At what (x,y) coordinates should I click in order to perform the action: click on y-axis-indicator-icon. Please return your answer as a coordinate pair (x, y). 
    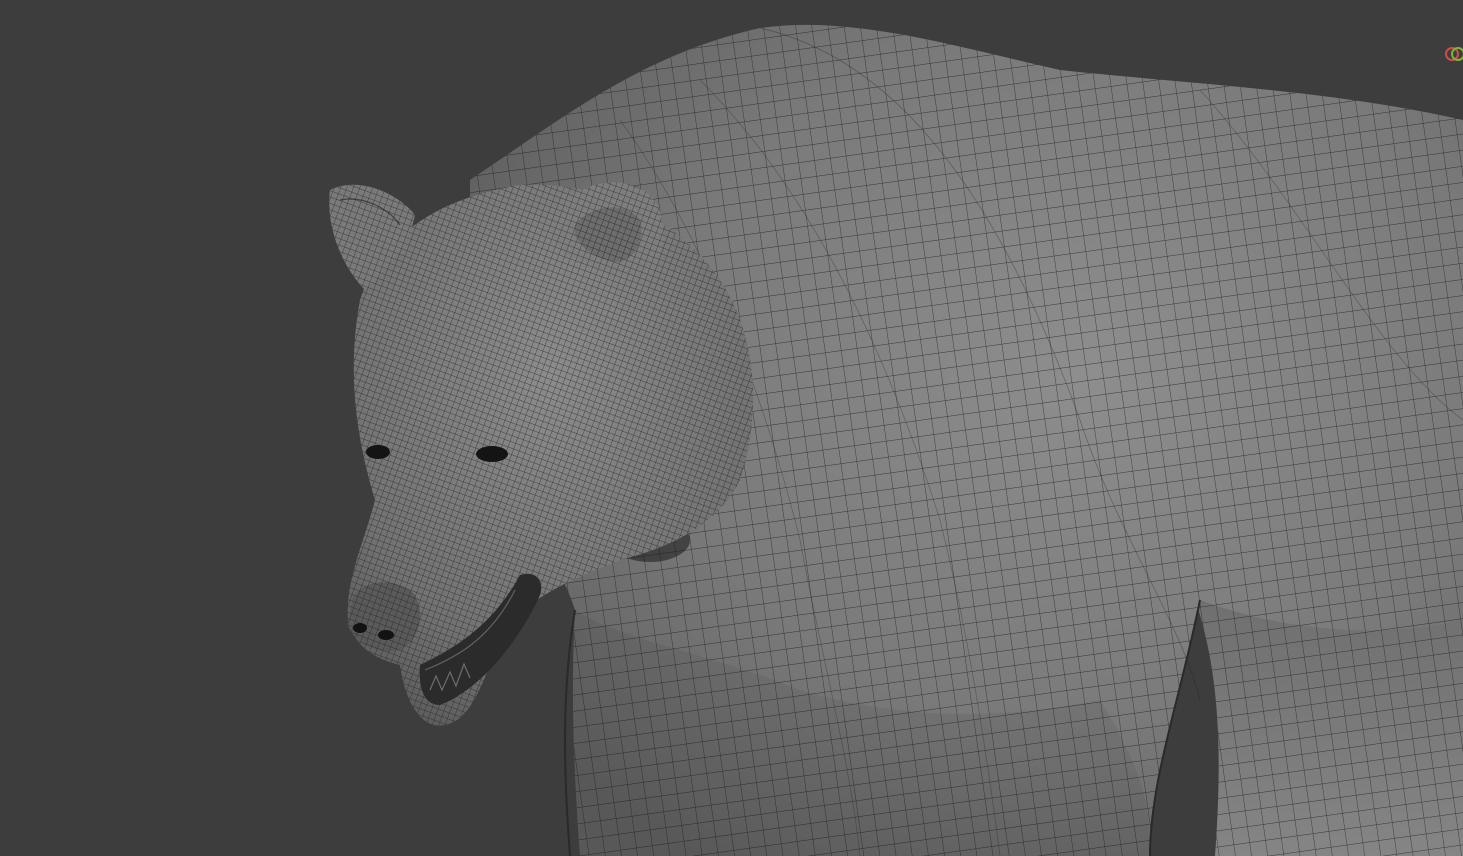
    Looking at the image, I should click on (1457, 54).